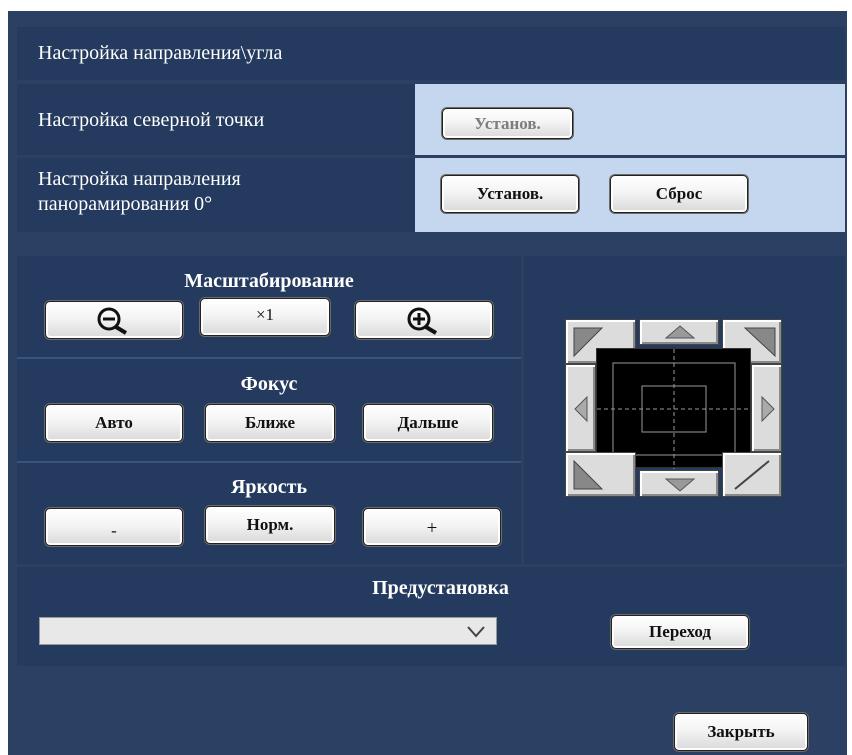 This screenshot has height=755, width=852. I want to click on north-point-set-button: Установ., so click(507, 123).